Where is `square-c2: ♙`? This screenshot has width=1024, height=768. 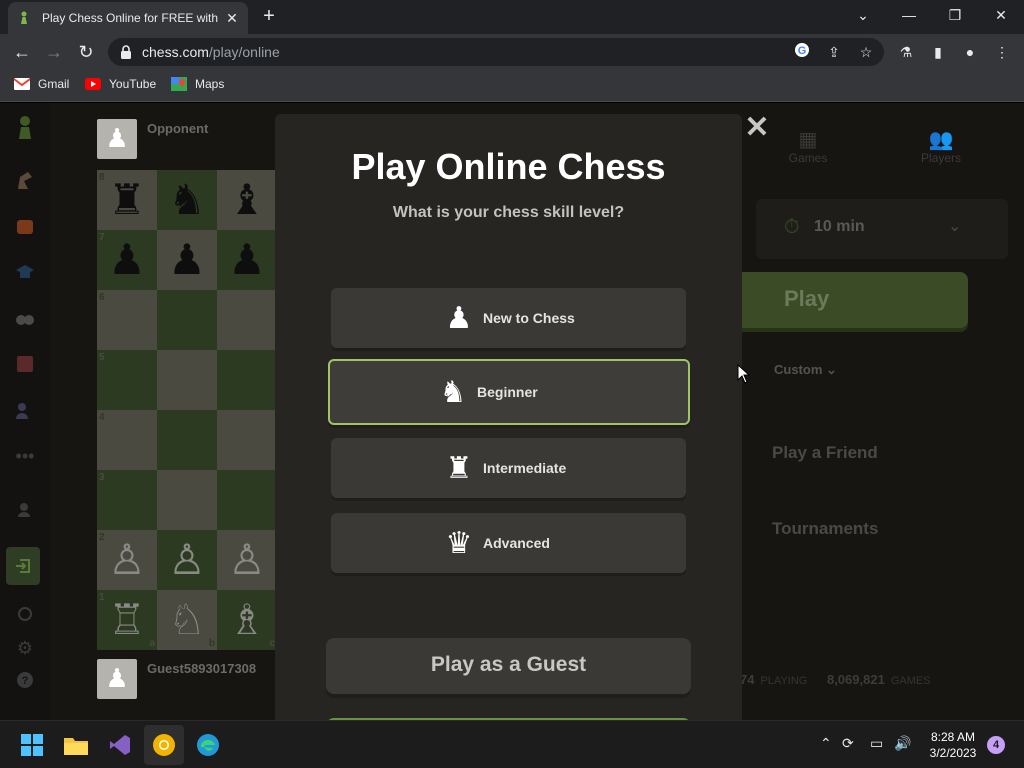
square-c2: ♙ is located at coordinates (247, 560).